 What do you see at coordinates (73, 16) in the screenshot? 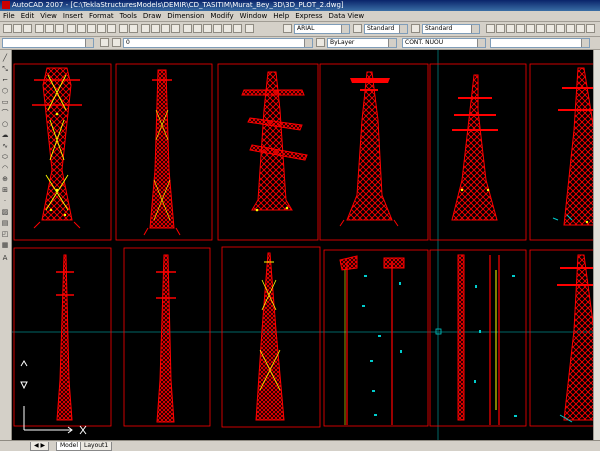
I see `menu-insert: Insert` at bounding box center [73, 16].